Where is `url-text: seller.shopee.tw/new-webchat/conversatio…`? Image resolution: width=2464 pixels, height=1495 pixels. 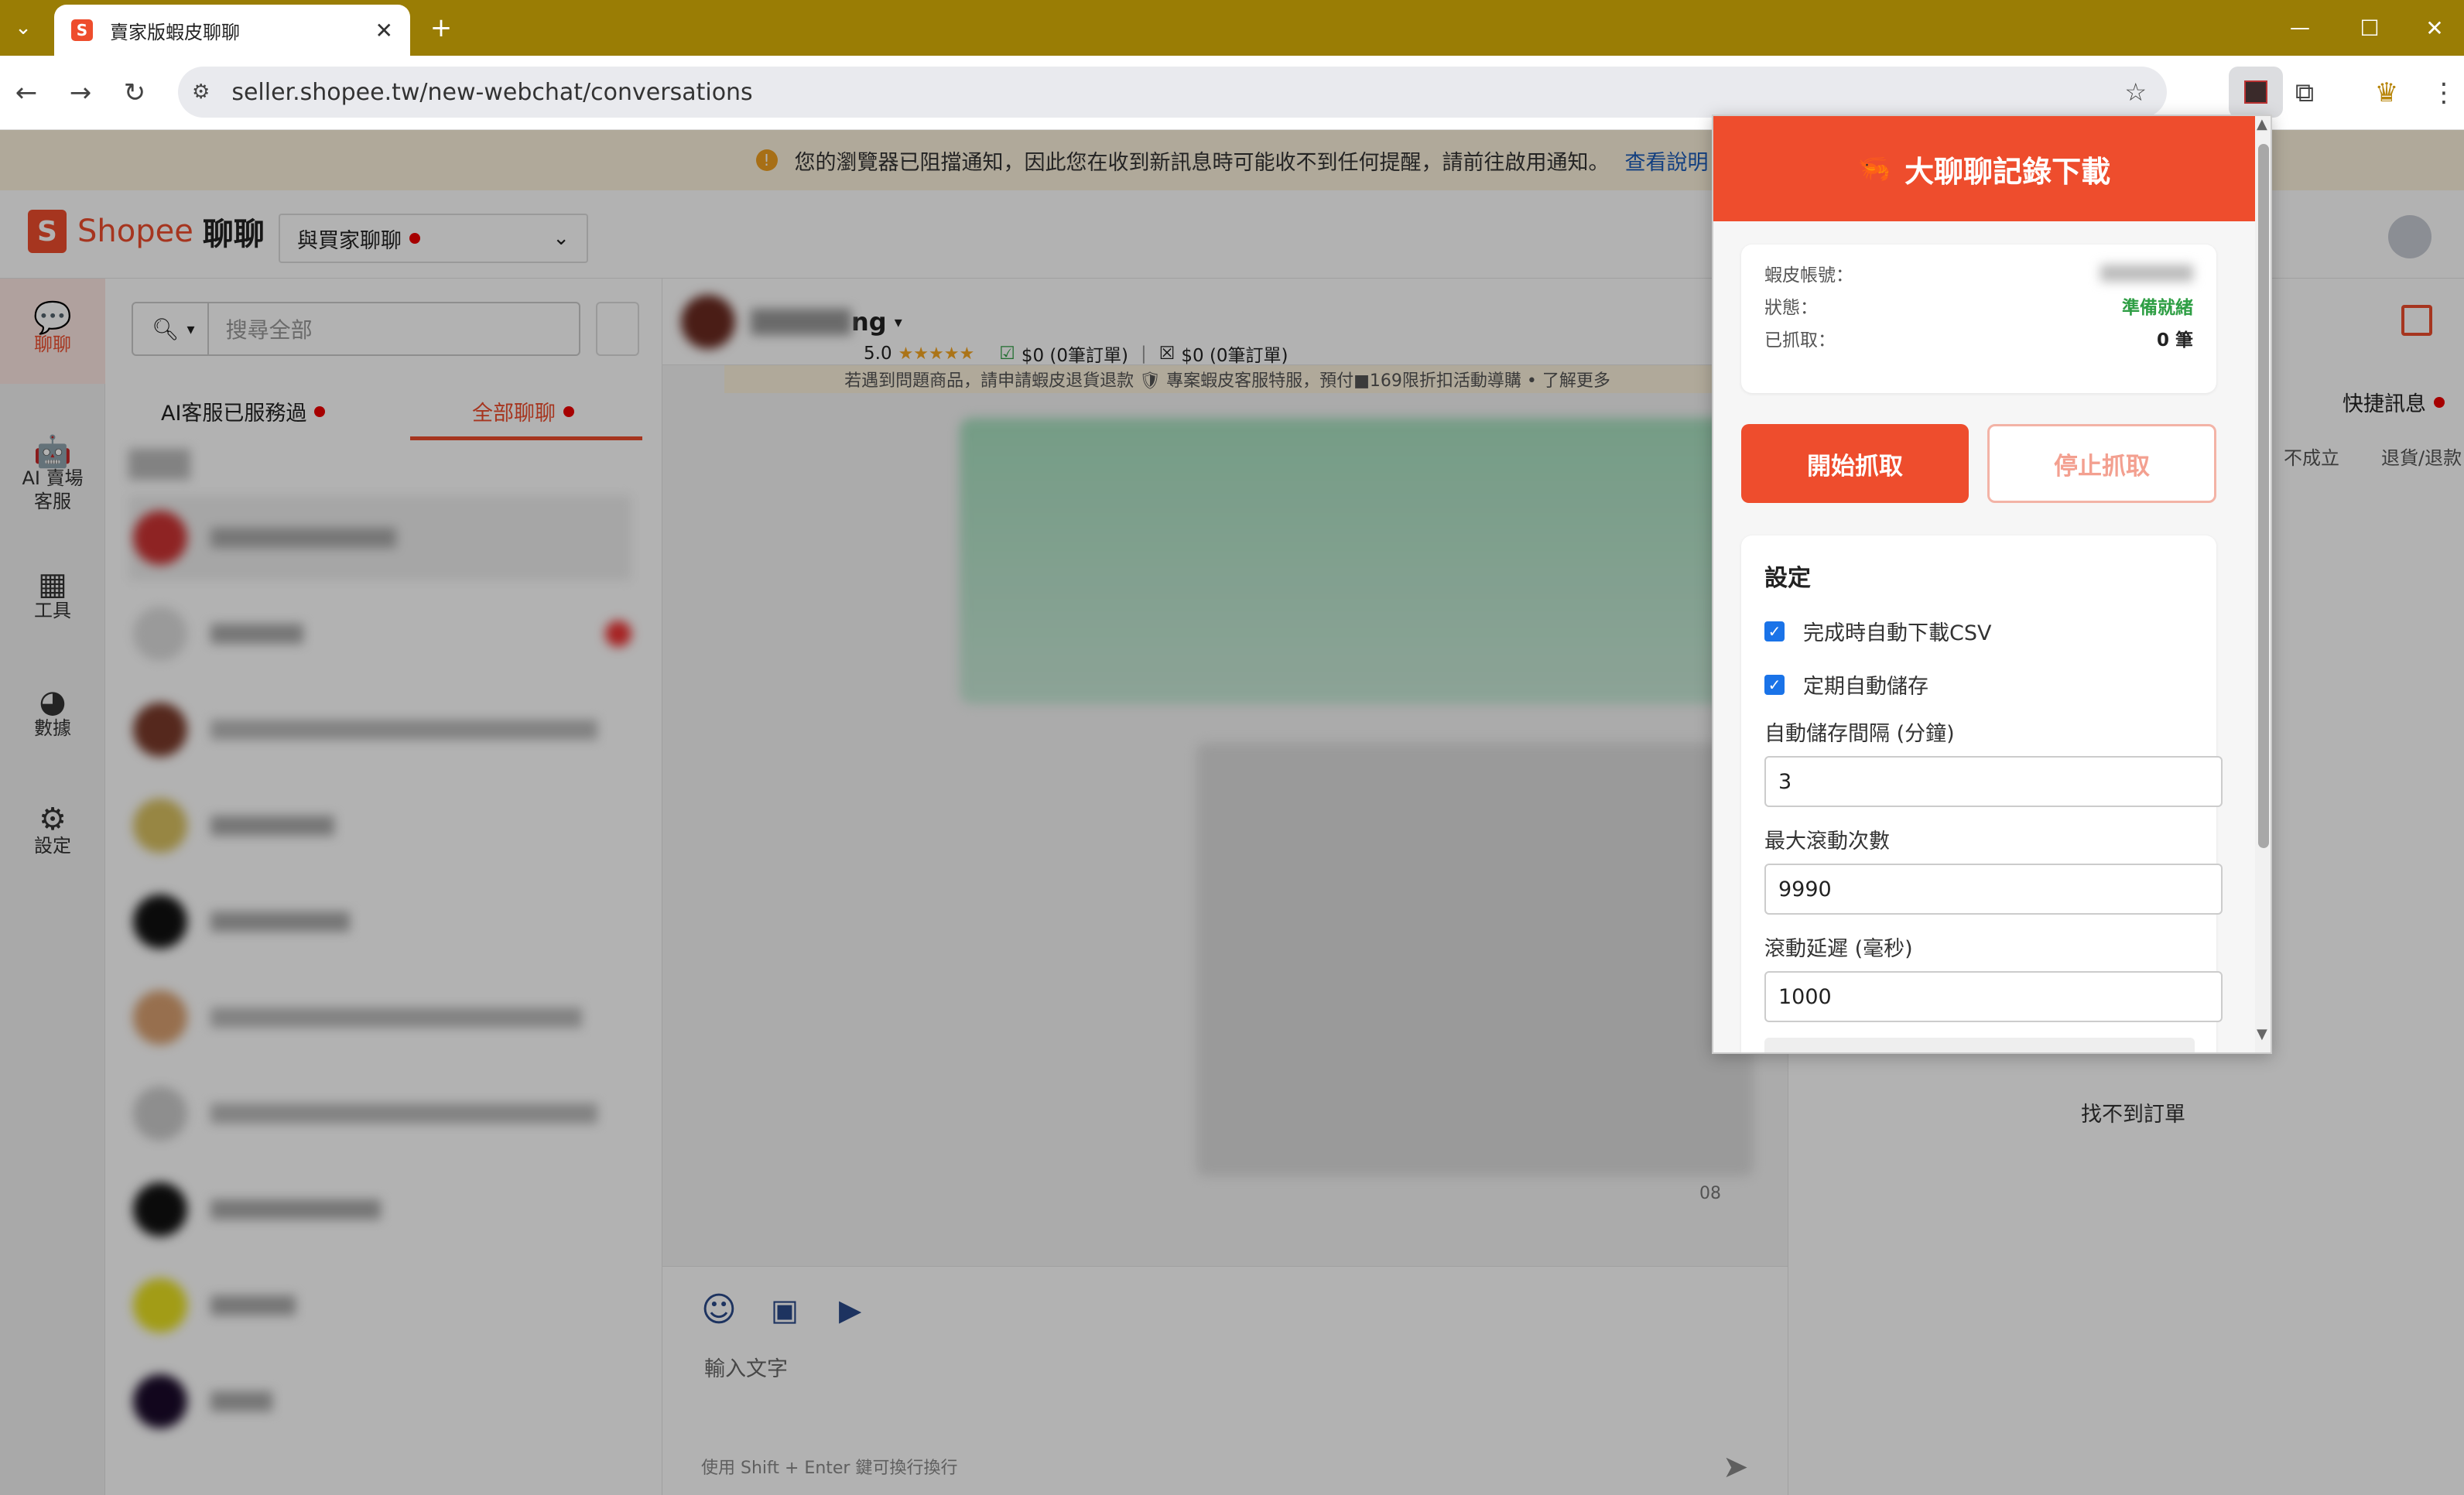
url-text: seller.shopee.tw/new-webchat/conversatio… is located at coordinates (492, 92).